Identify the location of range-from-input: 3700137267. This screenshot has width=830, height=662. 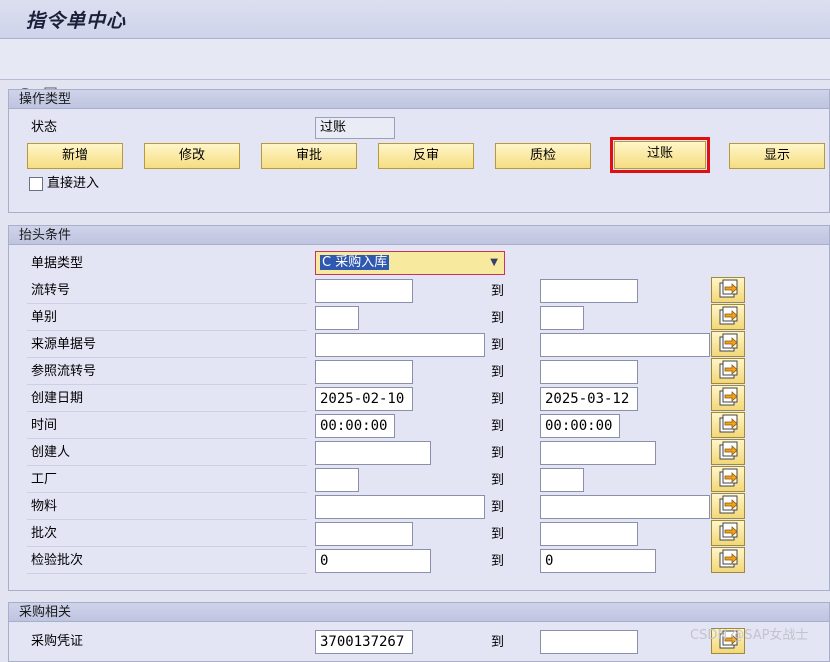
(364, 642).